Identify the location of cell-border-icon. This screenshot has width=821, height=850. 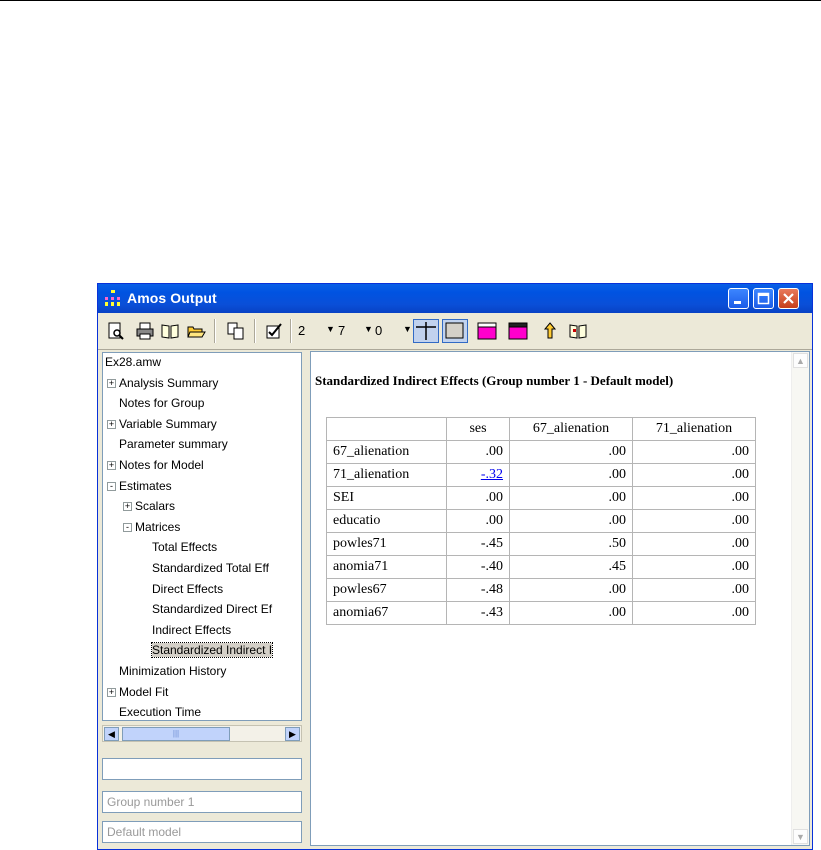
(454, 330).